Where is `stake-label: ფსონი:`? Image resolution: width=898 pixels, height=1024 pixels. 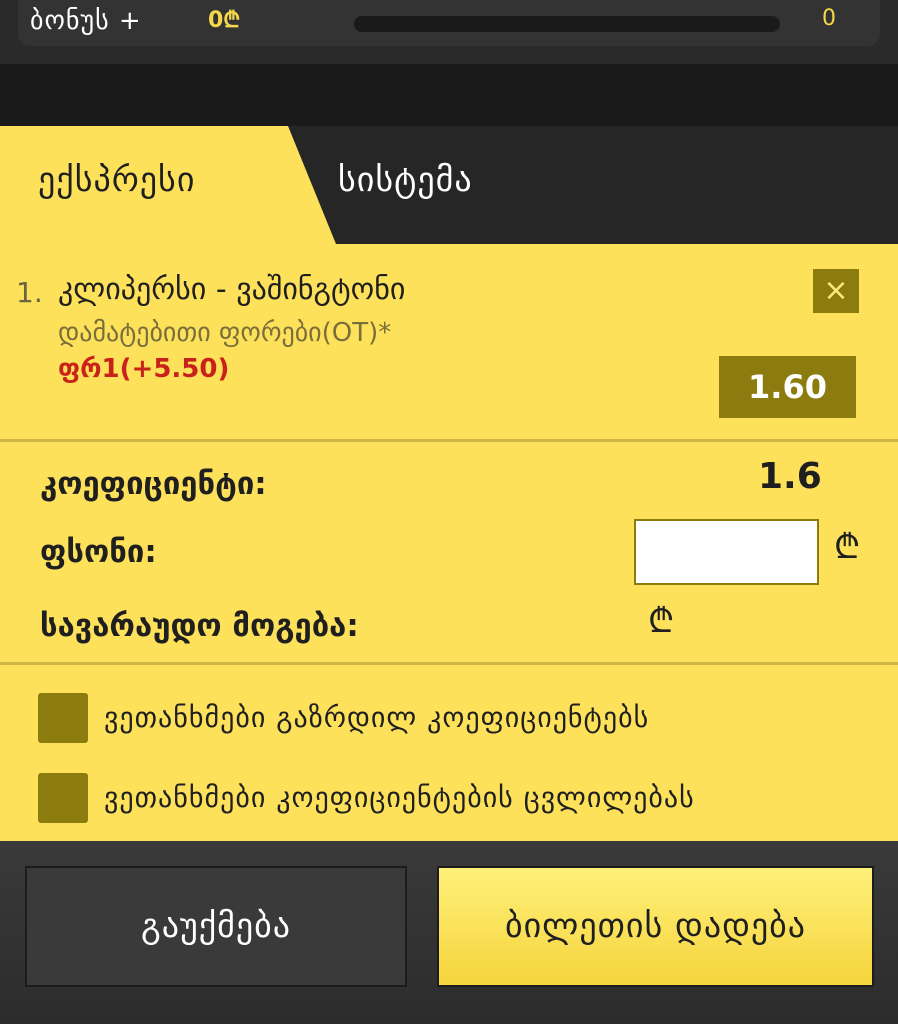
stake-label: ფსონი: is located at coordinates (98, 552).